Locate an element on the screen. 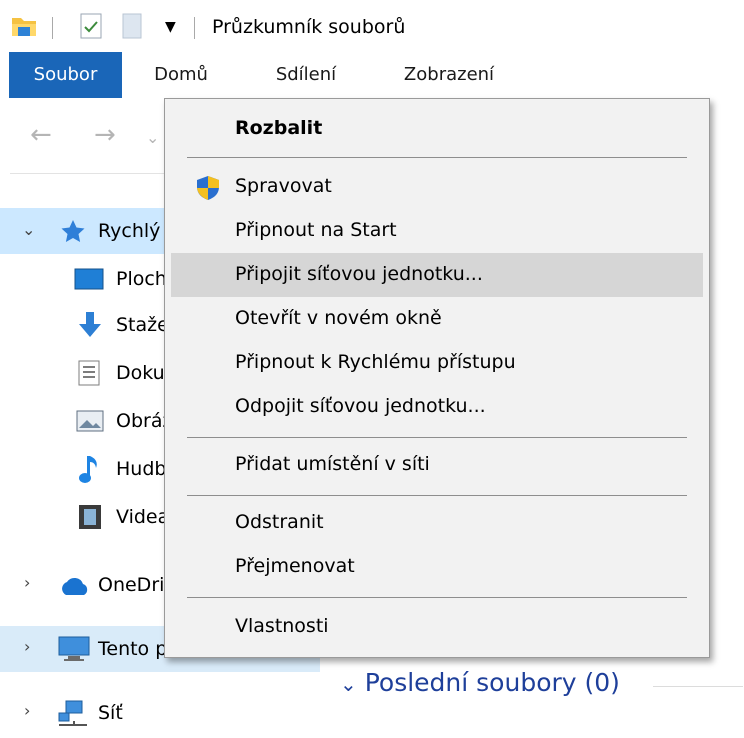  video-icon is located at coordinates (90, 517).